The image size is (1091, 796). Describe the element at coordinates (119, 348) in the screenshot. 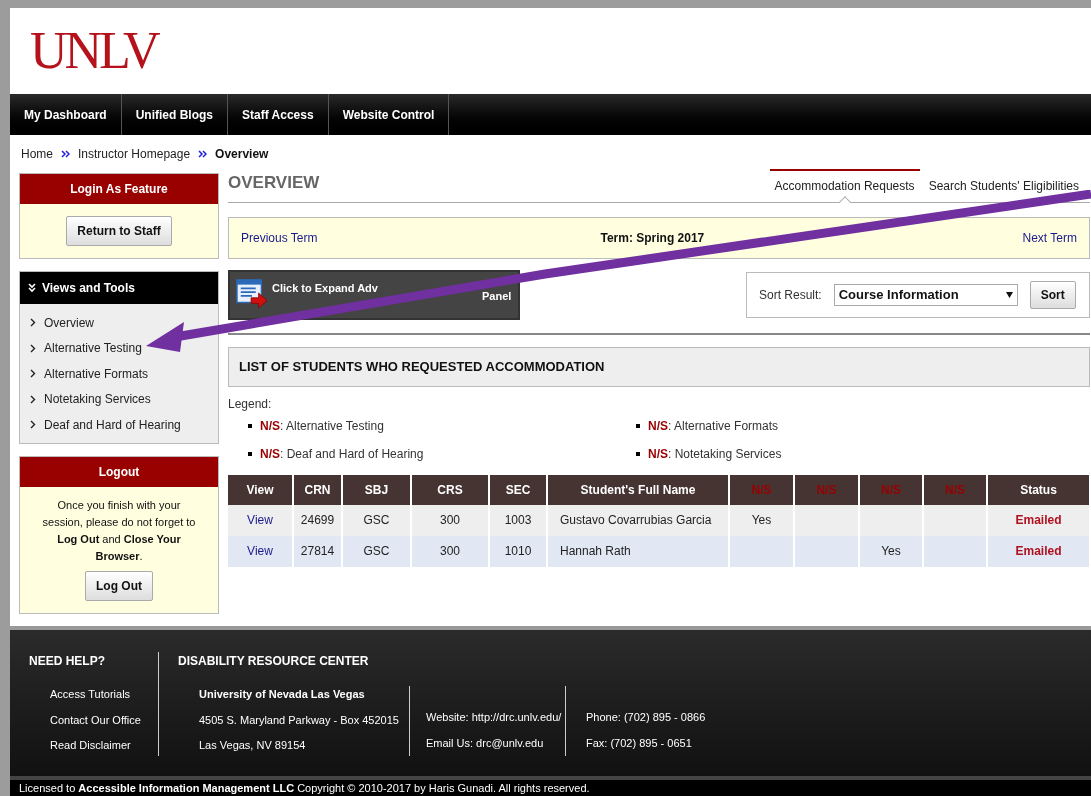

I see `sidebar-item: Alternative Testing` at that location.